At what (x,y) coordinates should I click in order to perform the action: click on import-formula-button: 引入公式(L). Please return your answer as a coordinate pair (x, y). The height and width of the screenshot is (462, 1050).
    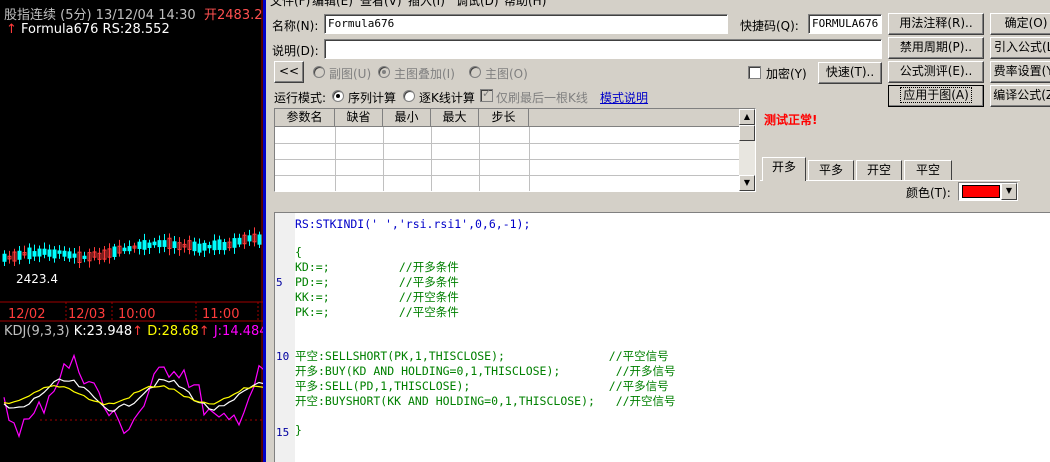
    Looking at the image, I should click on (1020, 48).